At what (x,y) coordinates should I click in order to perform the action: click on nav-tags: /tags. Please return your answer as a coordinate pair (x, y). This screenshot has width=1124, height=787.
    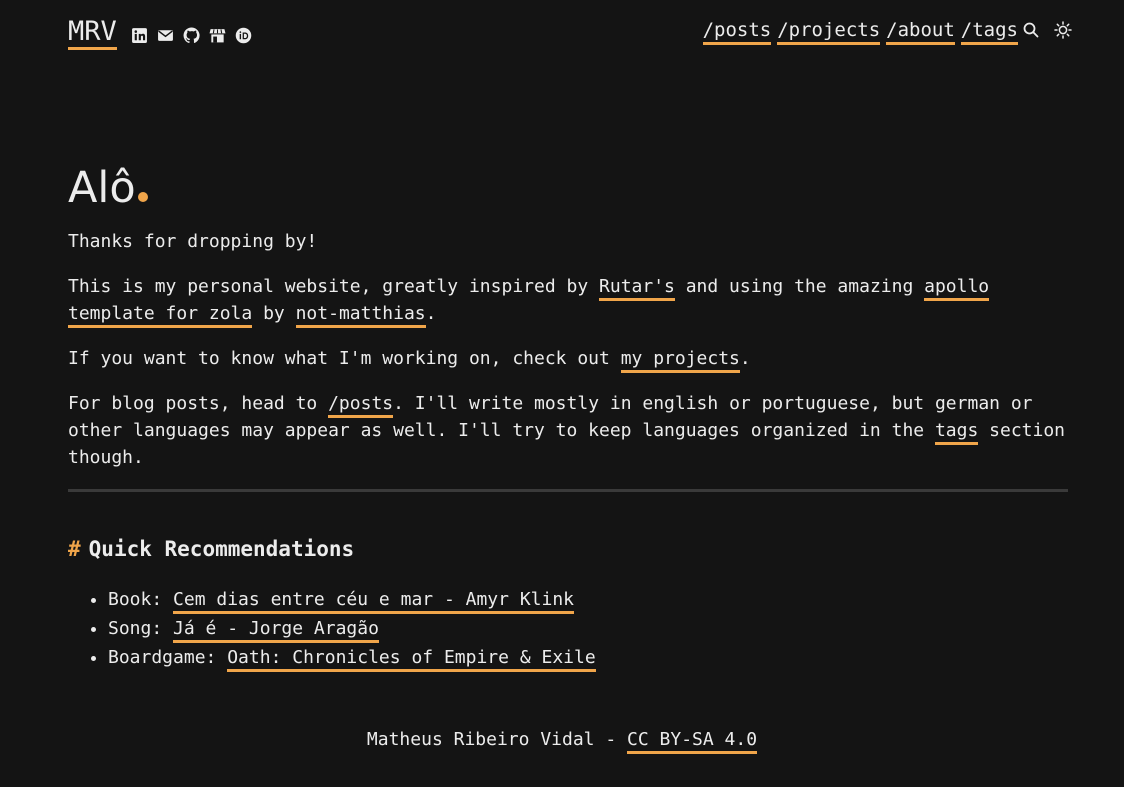
    Looking at the image, I should click on (989, 31).